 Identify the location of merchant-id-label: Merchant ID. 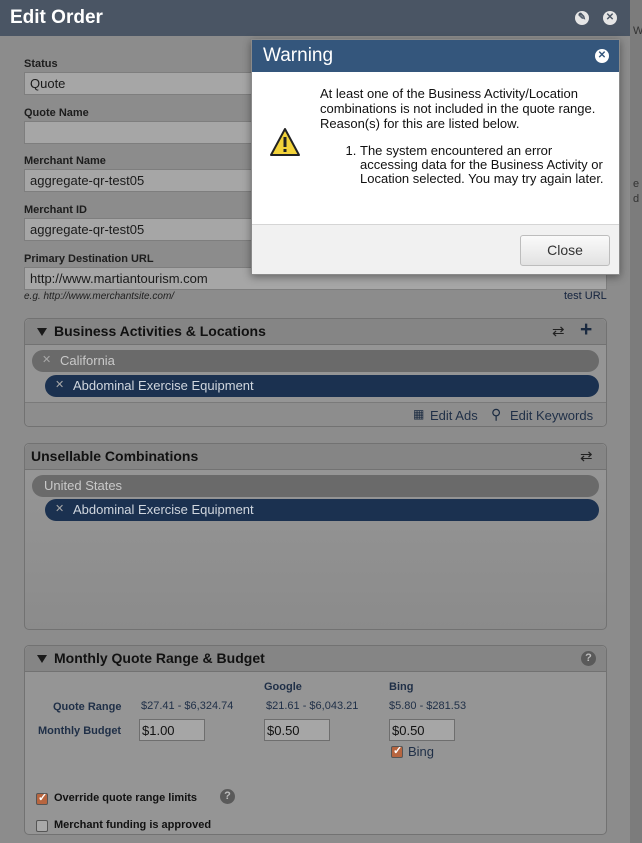
(55, 210).